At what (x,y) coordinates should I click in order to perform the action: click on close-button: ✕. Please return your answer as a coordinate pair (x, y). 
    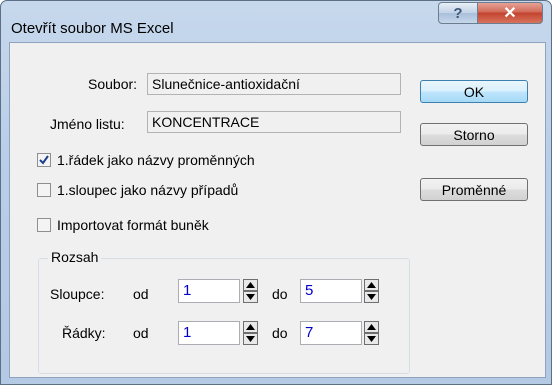
    Looking at the image, I should click on (510, 13).